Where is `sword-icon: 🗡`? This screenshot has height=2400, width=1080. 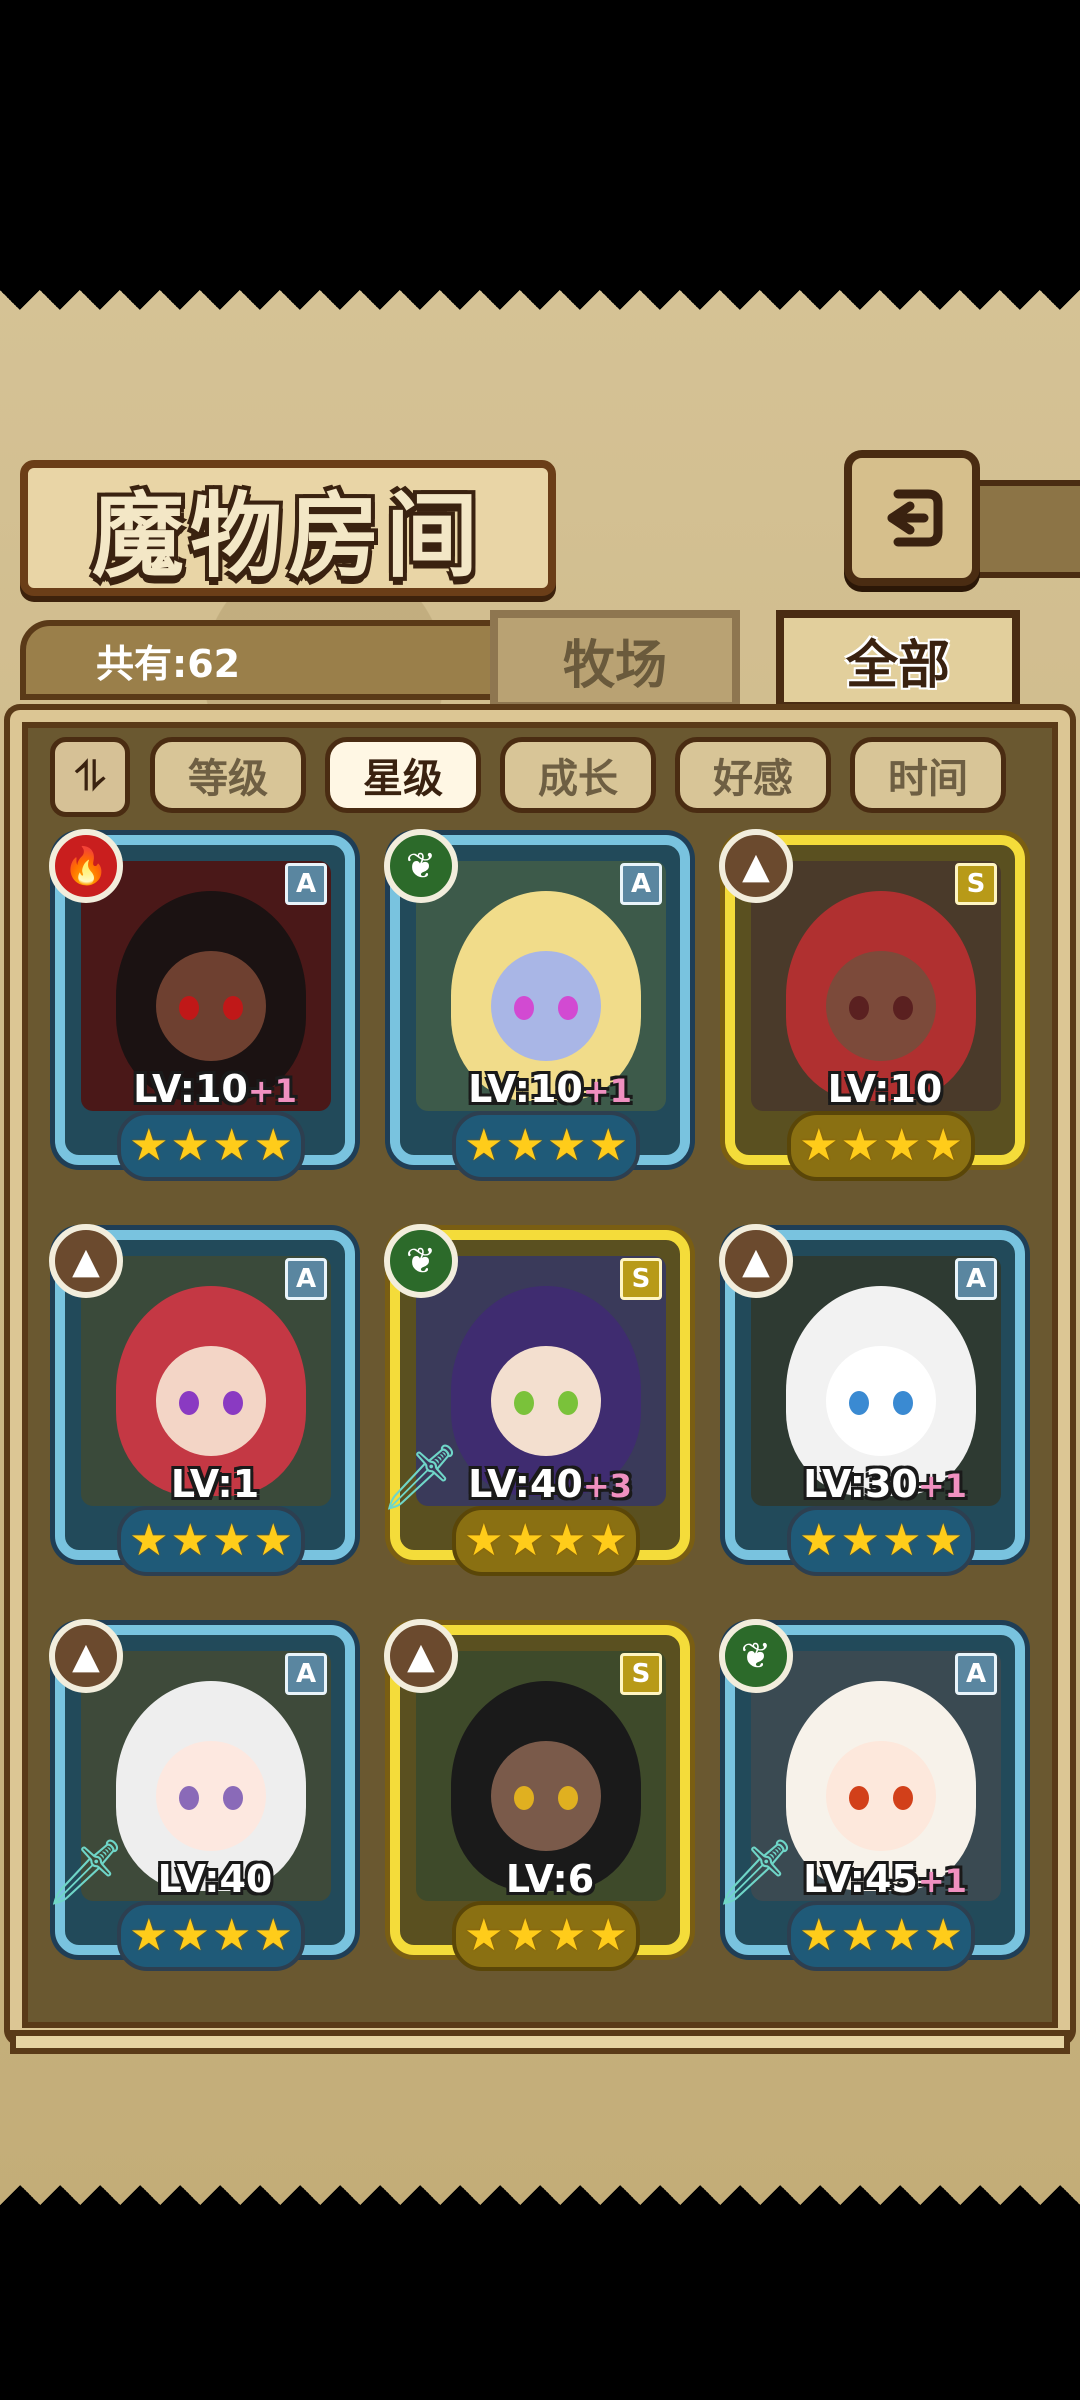
sword-icon: 🗡 is located at coordinates (85, 1885).